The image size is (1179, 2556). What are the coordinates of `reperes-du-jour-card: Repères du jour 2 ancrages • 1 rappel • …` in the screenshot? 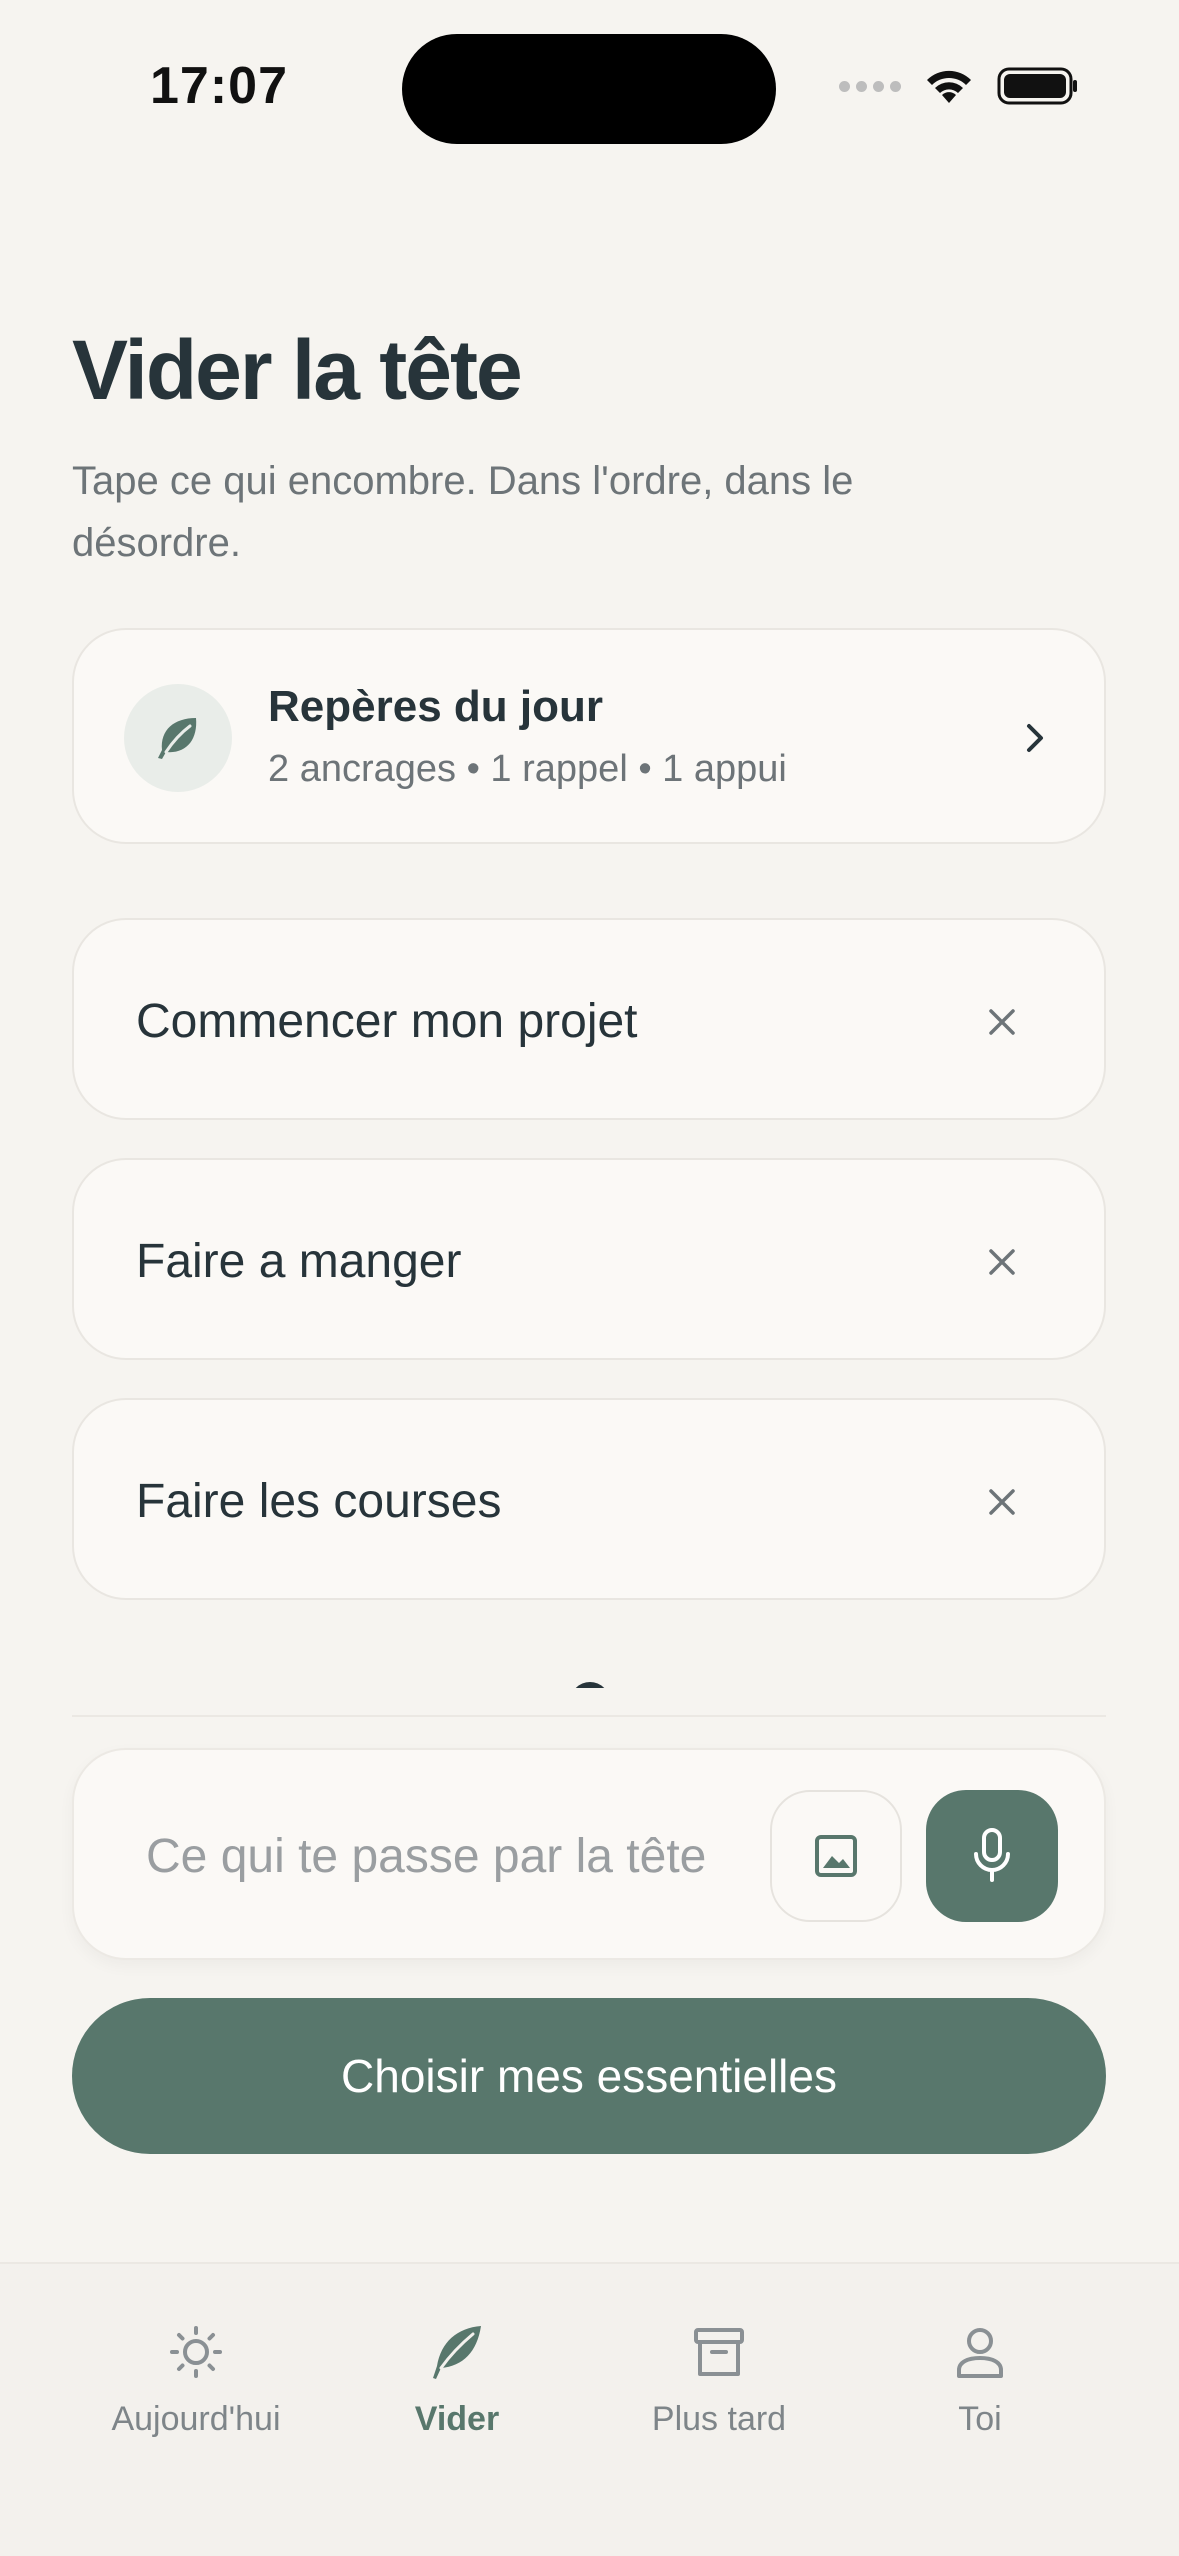 It's located at (589, 736).